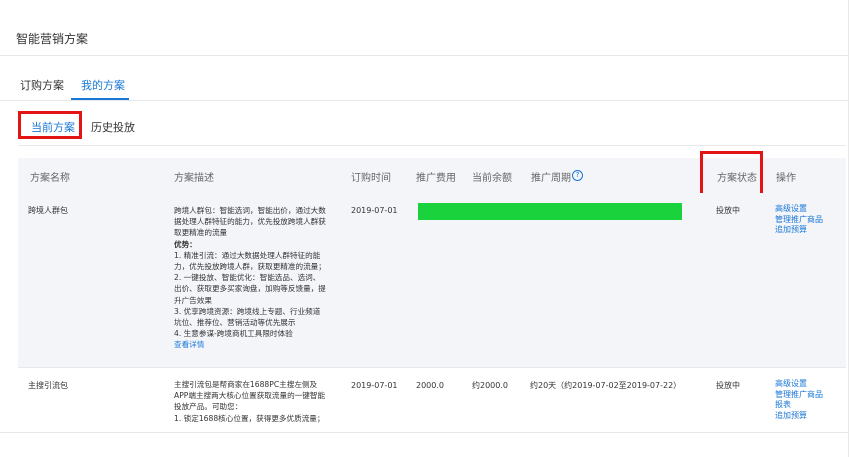  Describe the element at coordinates (250, 222) in the screenshot. I see `desc-line: 据处理人群特征的能力，优先投放跨境人群获` at that location.